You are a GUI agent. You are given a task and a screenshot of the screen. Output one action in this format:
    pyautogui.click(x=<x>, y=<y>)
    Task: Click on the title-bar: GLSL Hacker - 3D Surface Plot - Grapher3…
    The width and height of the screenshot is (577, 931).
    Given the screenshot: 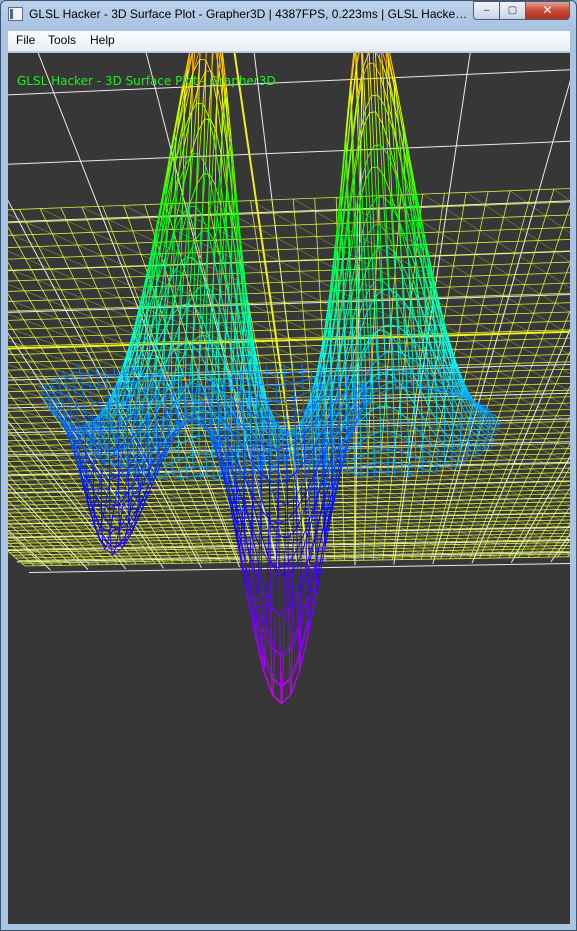 What is the action you would take?
    pyautogui.click(x=288, y=15)
    